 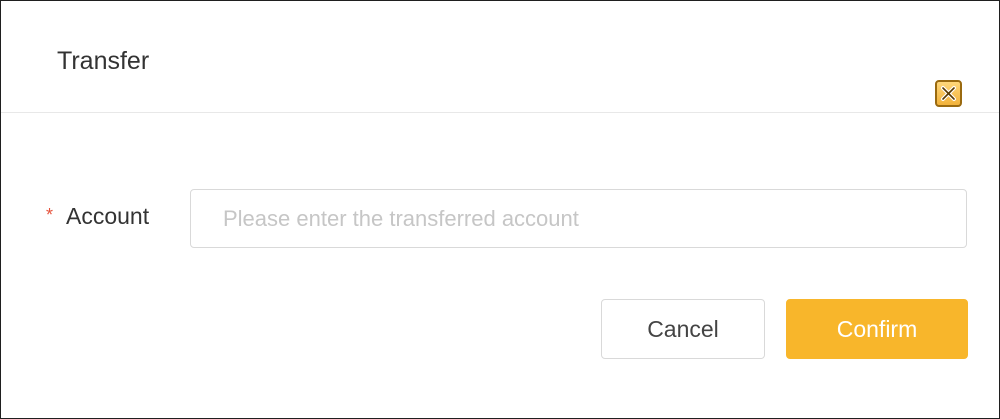 What do you see at coordinates (103, 61) in the screenshot?
I see `dialog-title: Transfer` at bounding box center [103, 61].